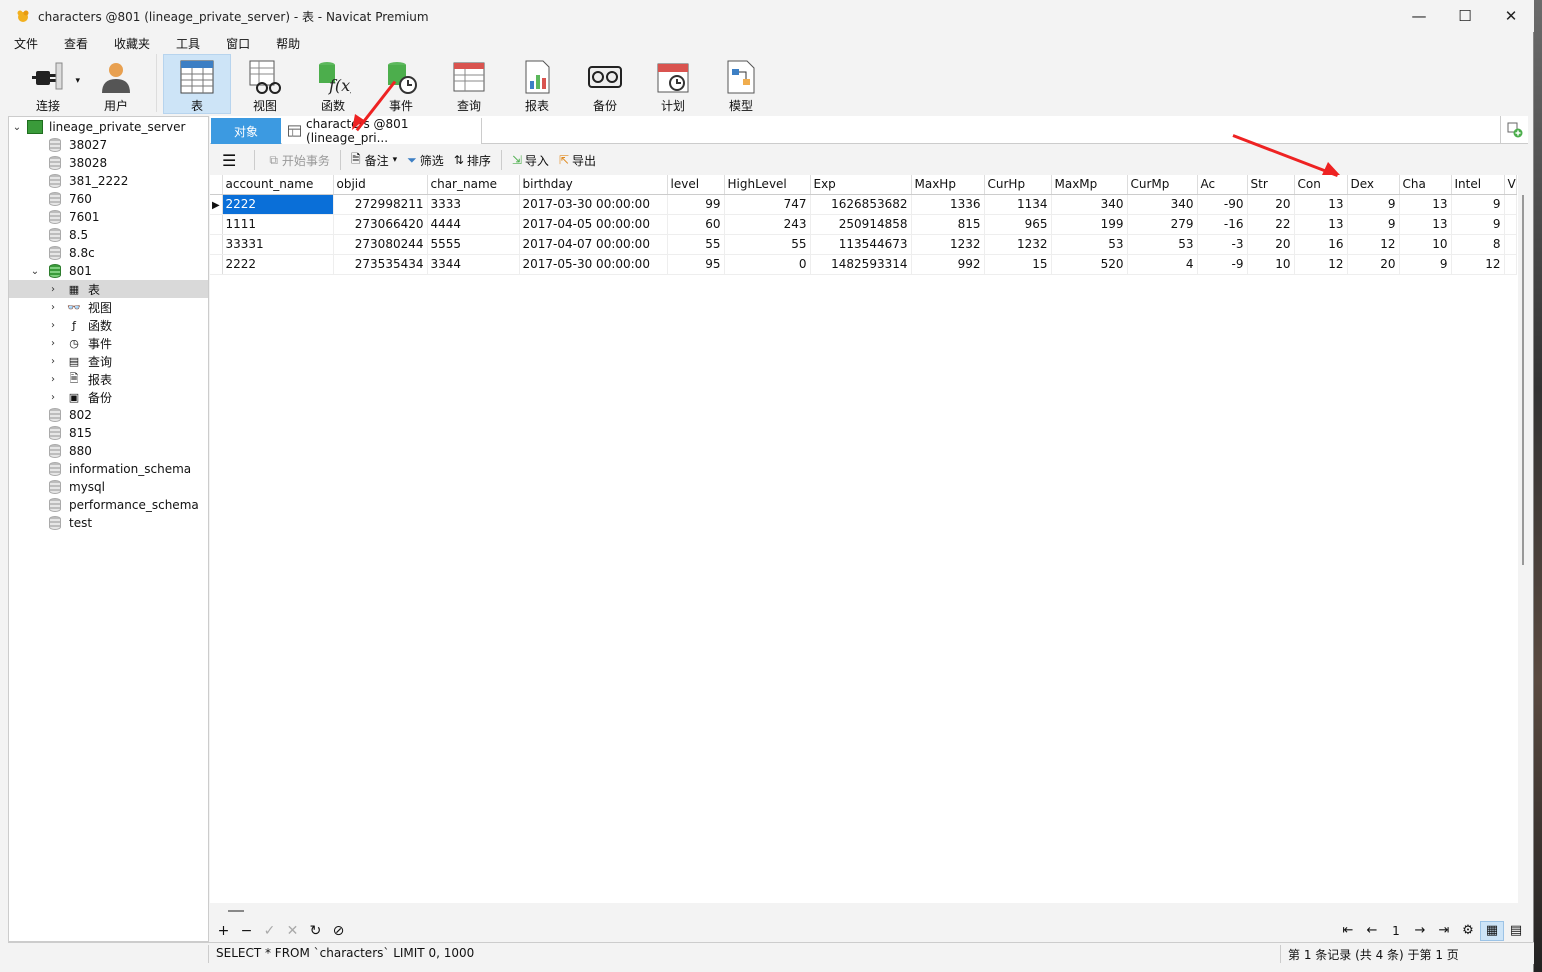 Image resolution: width=1542 pixels, height=972 pixels. What do you see at coordinates (425, 160) in the screenshot?
I see `filter-button: ⏷ 筛选` at bounding box center [425, 160].